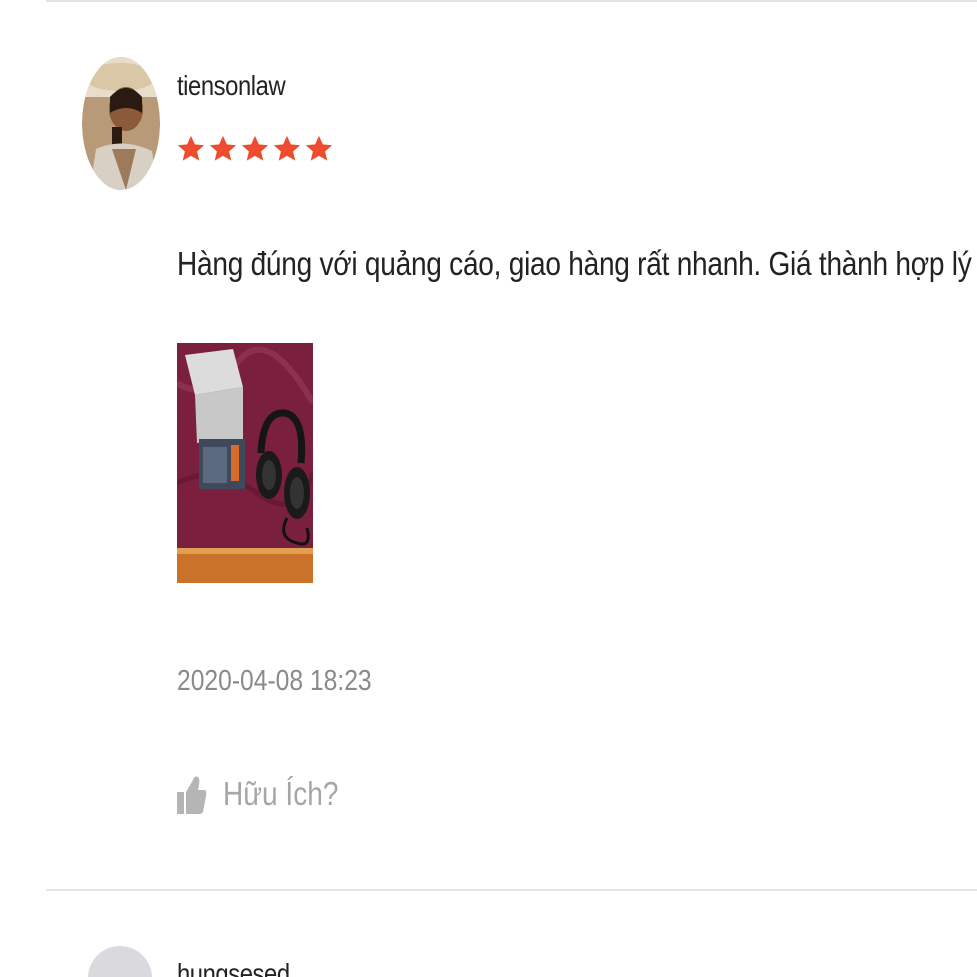  I want to click on review-divider, so click(511, 890).